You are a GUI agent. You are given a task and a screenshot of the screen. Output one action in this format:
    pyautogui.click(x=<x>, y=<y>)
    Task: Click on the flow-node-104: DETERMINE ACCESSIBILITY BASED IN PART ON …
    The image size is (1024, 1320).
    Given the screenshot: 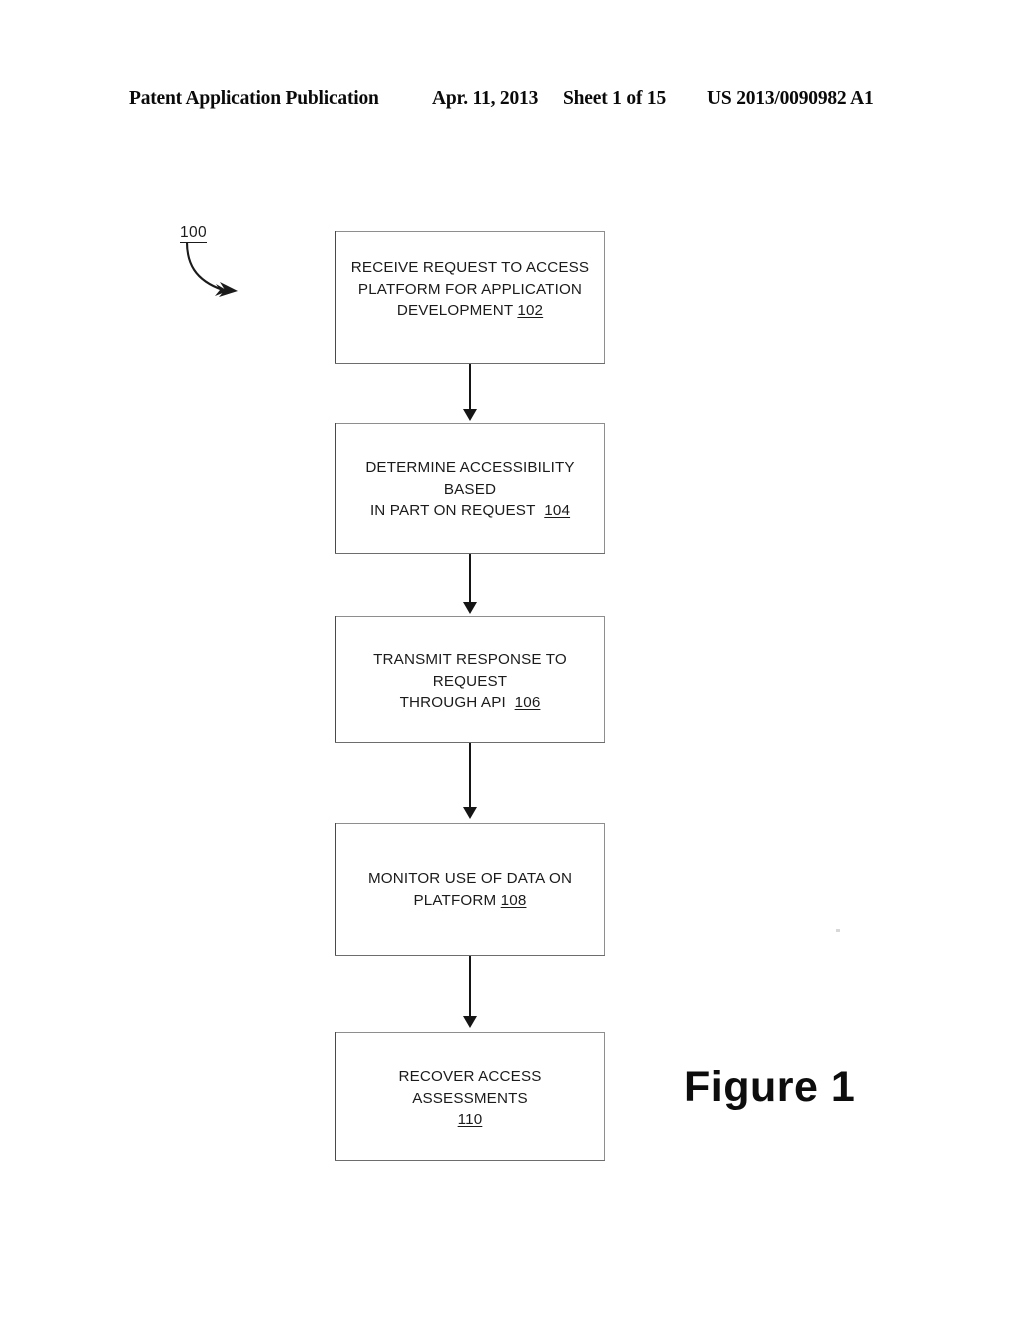 What is the action you would take?
    pyautogui.click(x=470, y=488)
    